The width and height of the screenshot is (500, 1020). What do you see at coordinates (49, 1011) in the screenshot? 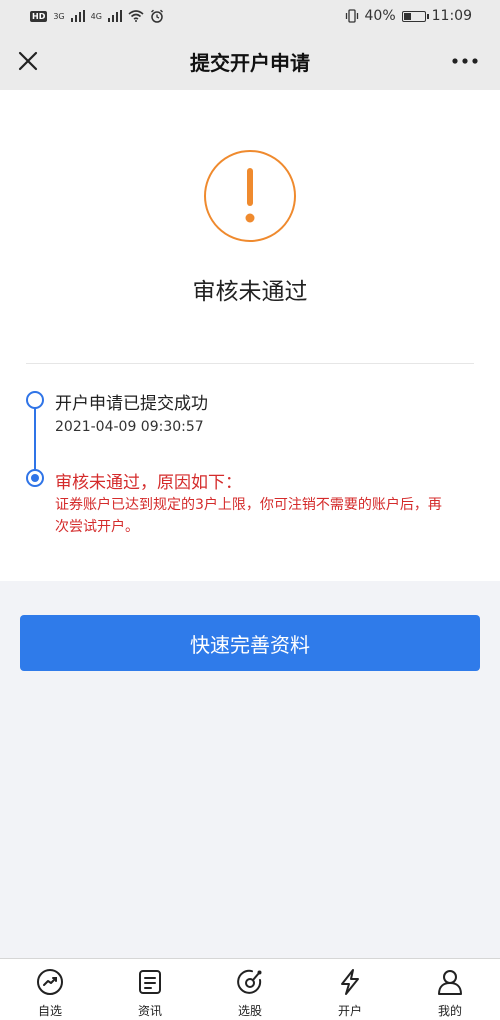
I see `tab-label: 自选` at bounding box center [49, 1011].